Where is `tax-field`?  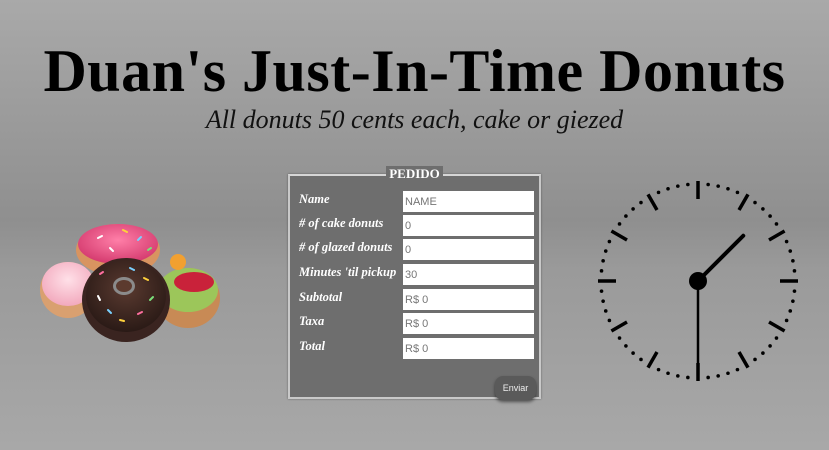
tax-field is located at coordinates (468, 323).